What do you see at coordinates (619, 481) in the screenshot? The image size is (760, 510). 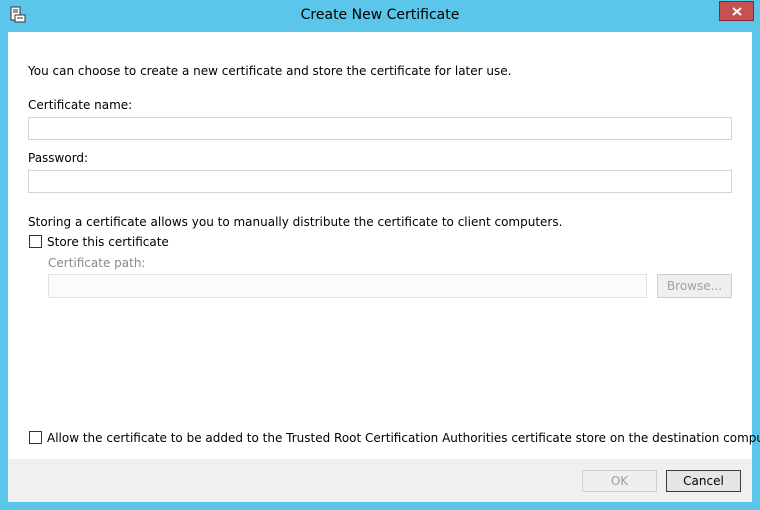 I see `ok-button: OK` at bounding box center [619, 481].